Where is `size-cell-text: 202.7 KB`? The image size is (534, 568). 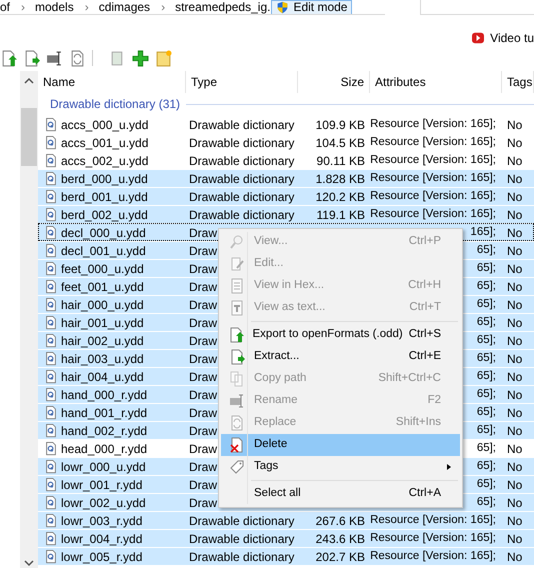
size-cell-text: 202.7 KB is located at coordinates (340, 556).